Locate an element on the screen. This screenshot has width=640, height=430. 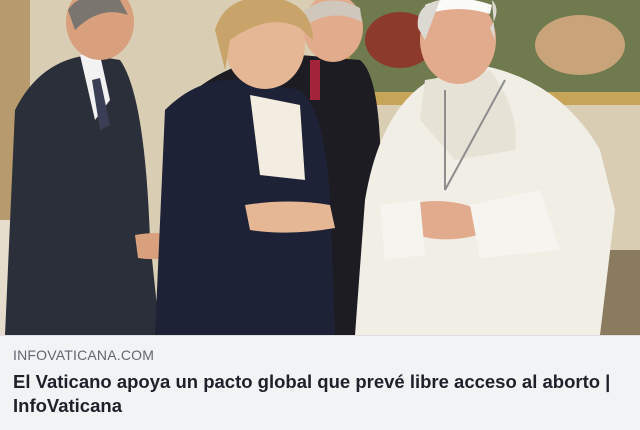
source-domain: INFOVATICANA.COM is located at coordinates (320, 355).